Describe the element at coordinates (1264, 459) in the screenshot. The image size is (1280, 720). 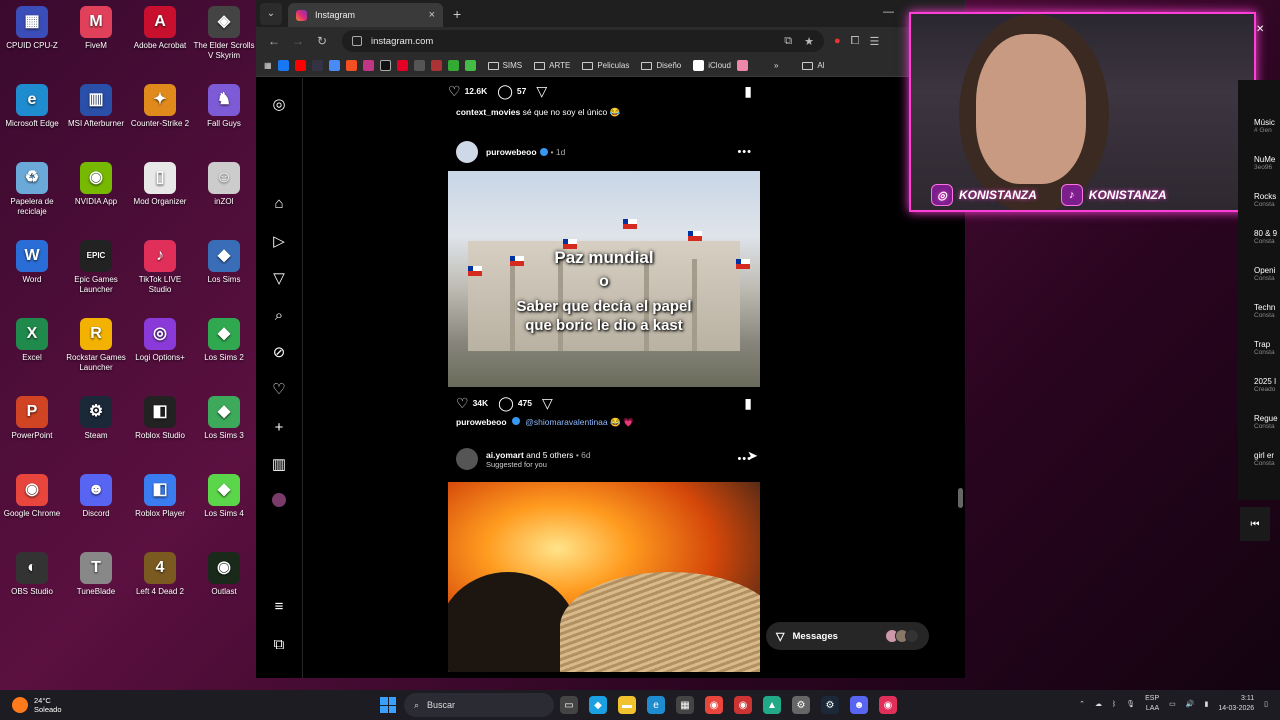
I see `playlist-item: girl er Consta` at that location.